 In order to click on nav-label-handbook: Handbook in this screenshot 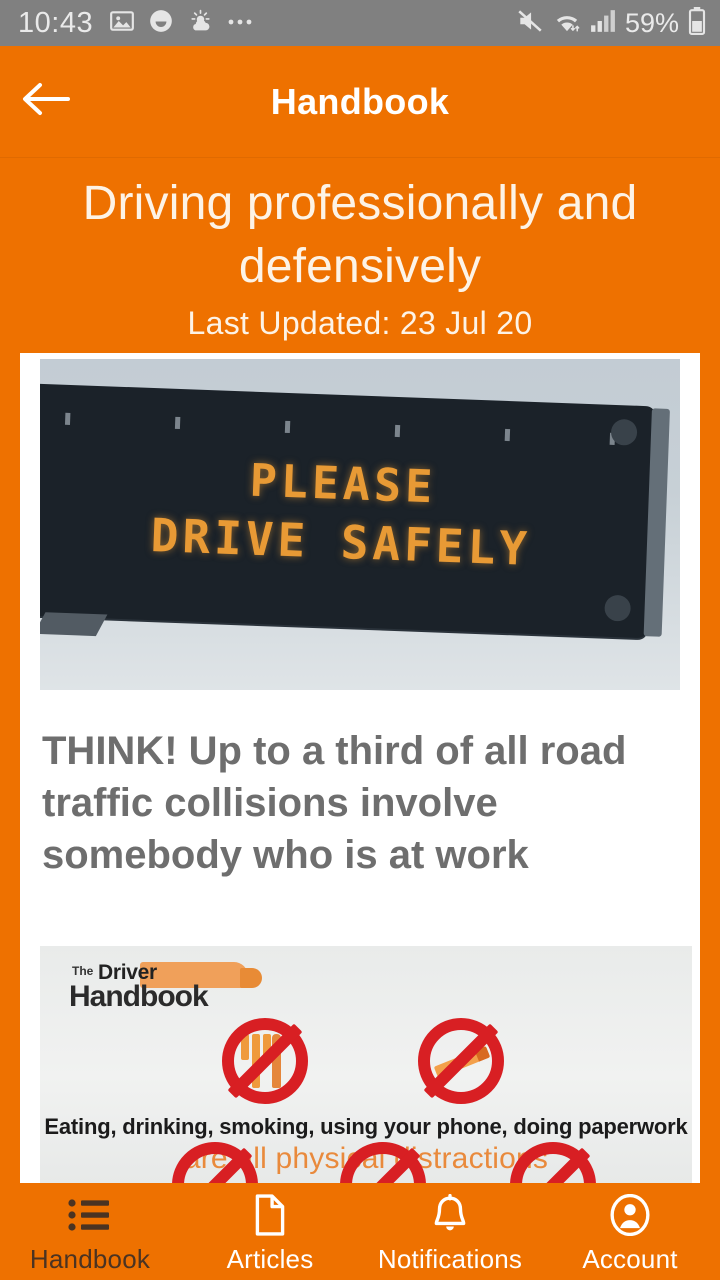, I will do `click(90, 1259)`.